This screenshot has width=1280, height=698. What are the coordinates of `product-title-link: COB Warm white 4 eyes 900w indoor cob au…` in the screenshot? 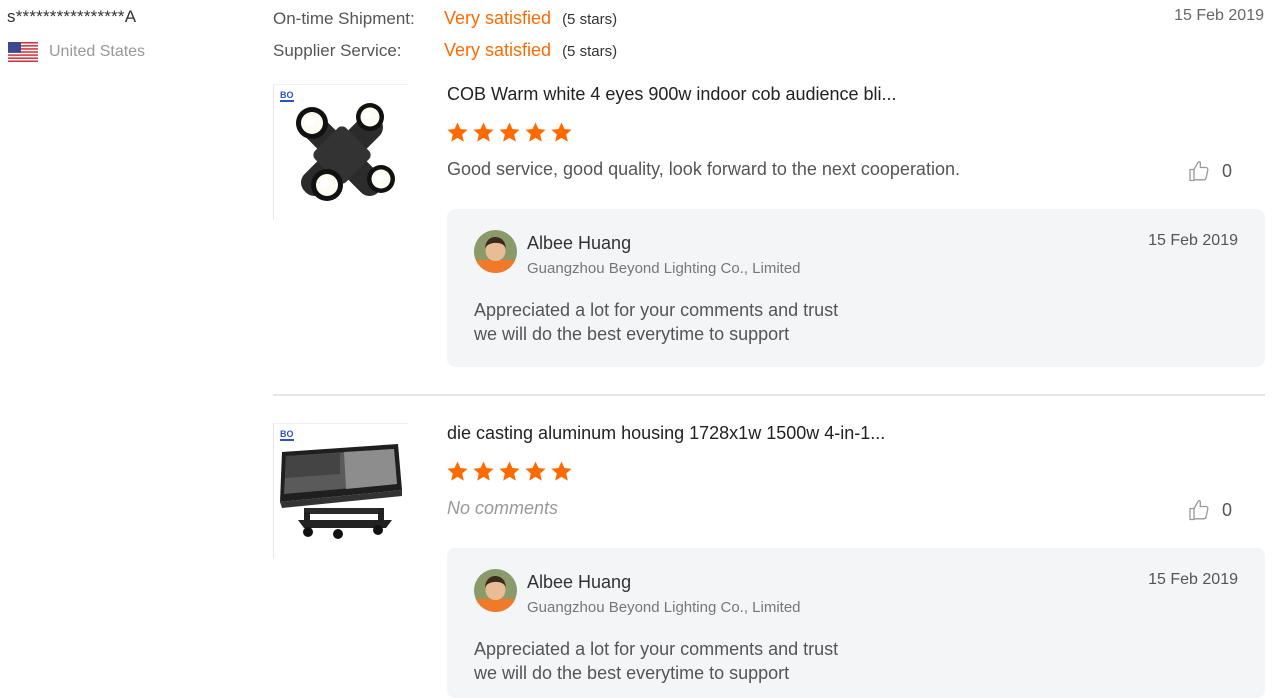 It's located at (672, 94).